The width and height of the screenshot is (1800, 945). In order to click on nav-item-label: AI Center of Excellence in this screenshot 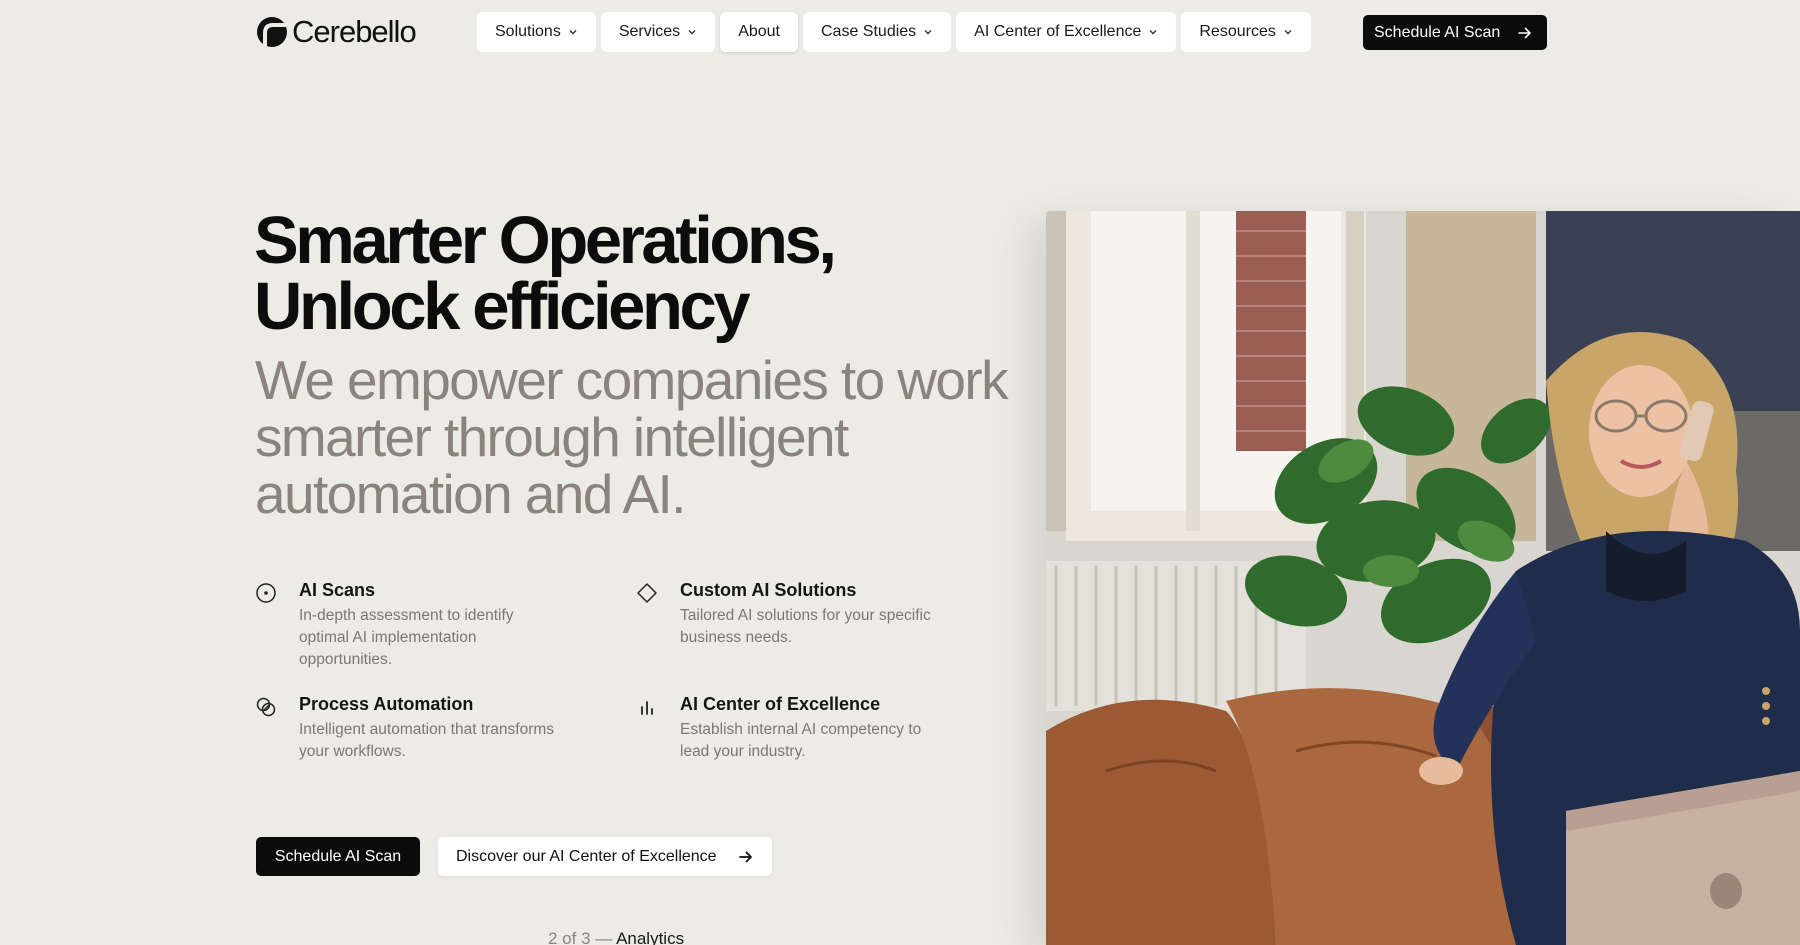, I will do `click(1058, 31)`.